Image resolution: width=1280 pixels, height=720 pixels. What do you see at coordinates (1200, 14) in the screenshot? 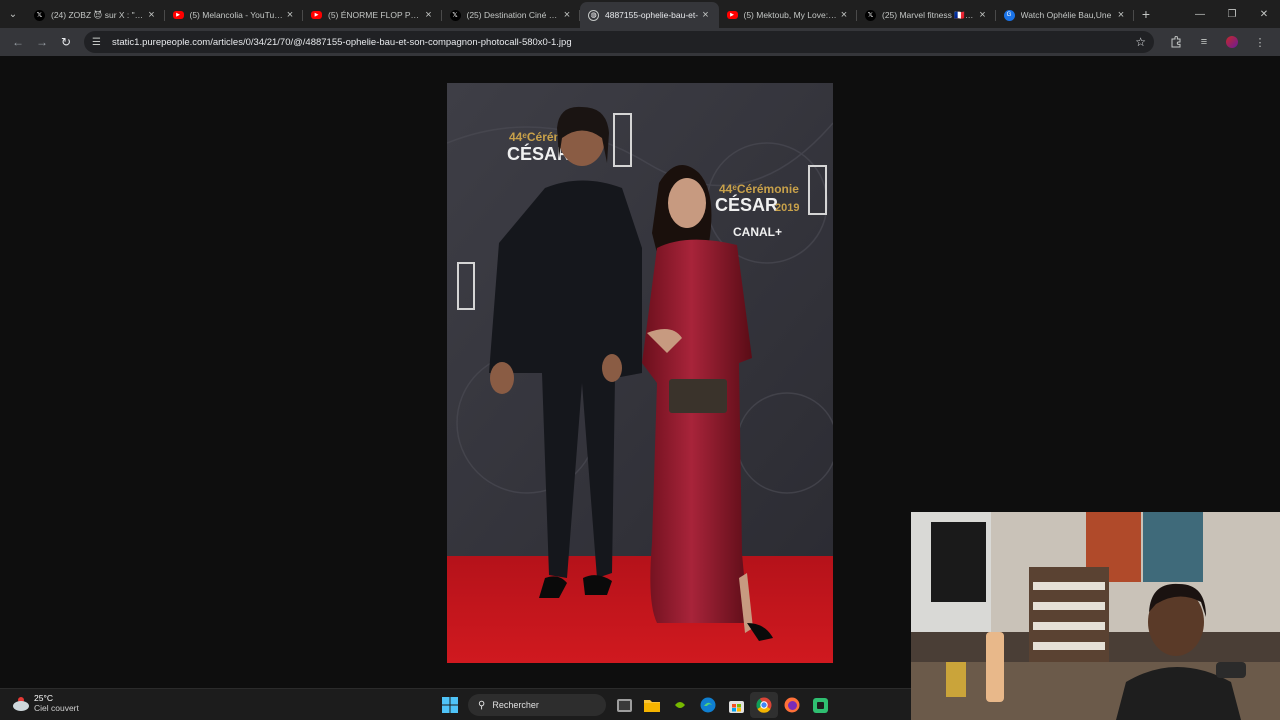
I see `minimize-icon: —` at bounding box center [1200, 14].